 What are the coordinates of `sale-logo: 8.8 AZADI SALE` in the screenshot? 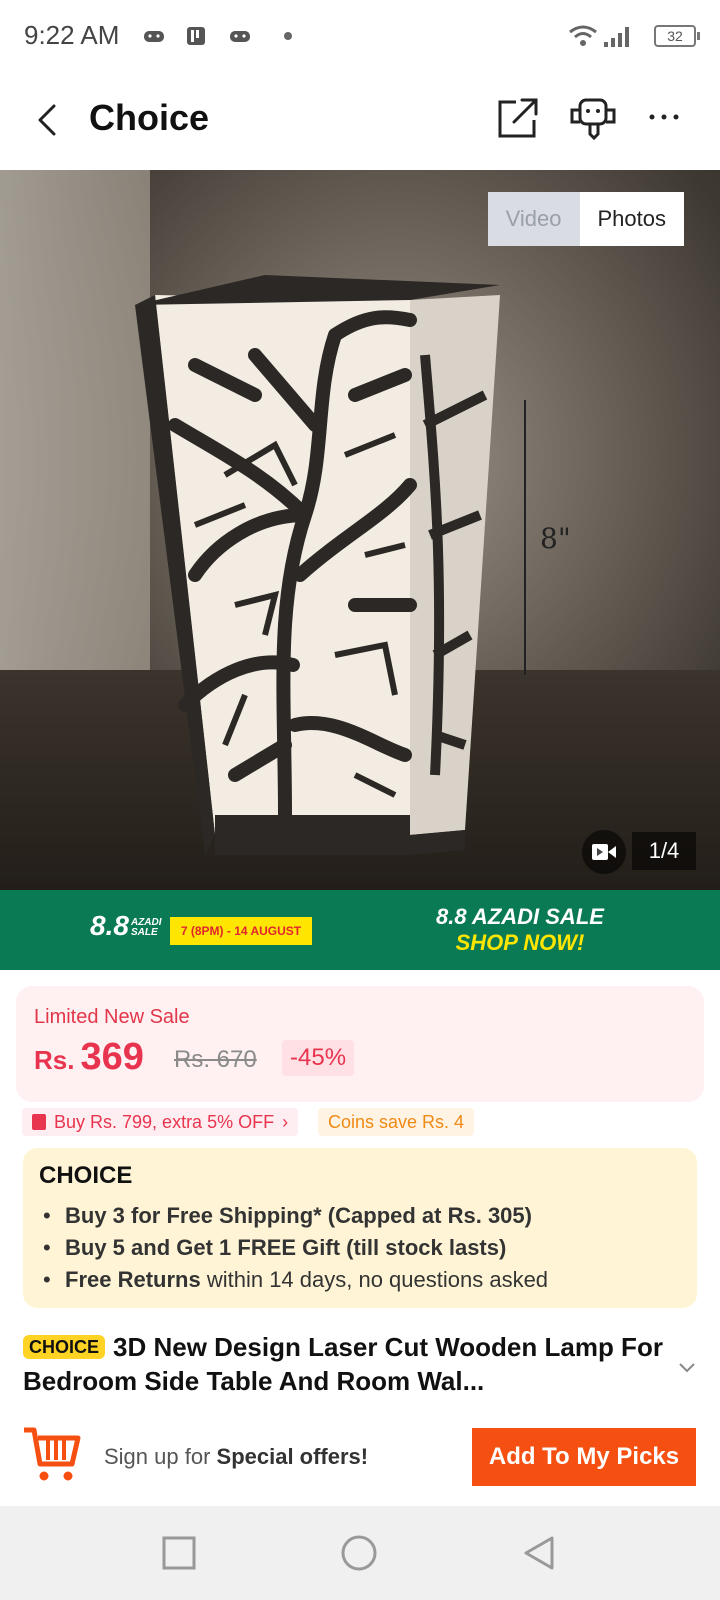 It's located at (127, 926).